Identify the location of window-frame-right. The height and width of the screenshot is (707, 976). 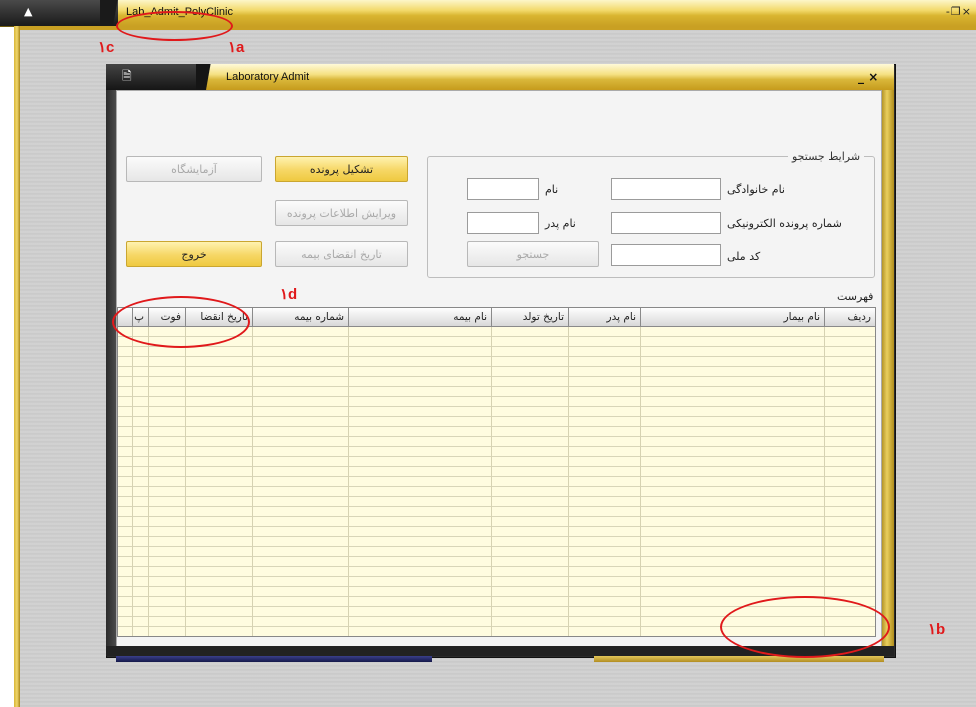
(887, 373).